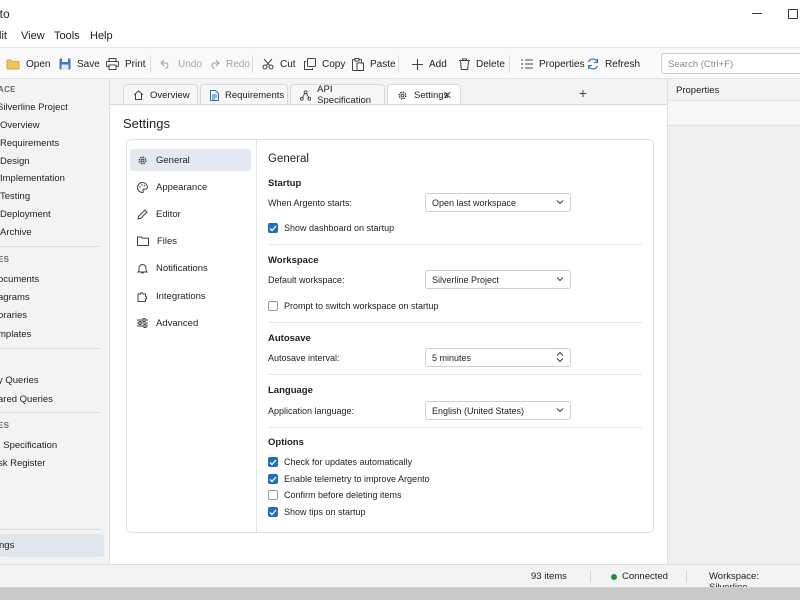 Image resolution: width=800 pixels, height=600 pixels. What do you see at coordinates (23, 463) in the screenshot?
I see `sidebar-item-risk-register: sk Register` at bounding box center [23, 463].